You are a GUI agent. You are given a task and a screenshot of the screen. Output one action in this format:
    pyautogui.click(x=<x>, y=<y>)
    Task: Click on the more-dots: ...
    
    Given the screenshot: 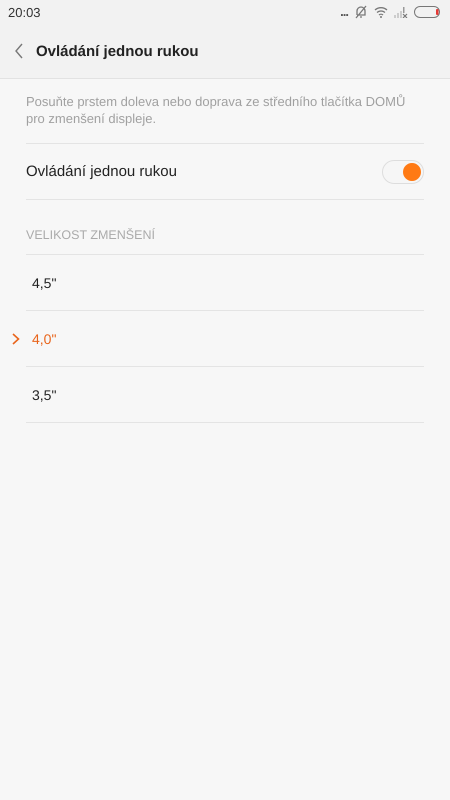 What is the action you would take?
    pyautogui.click(x=344, y=12)
    